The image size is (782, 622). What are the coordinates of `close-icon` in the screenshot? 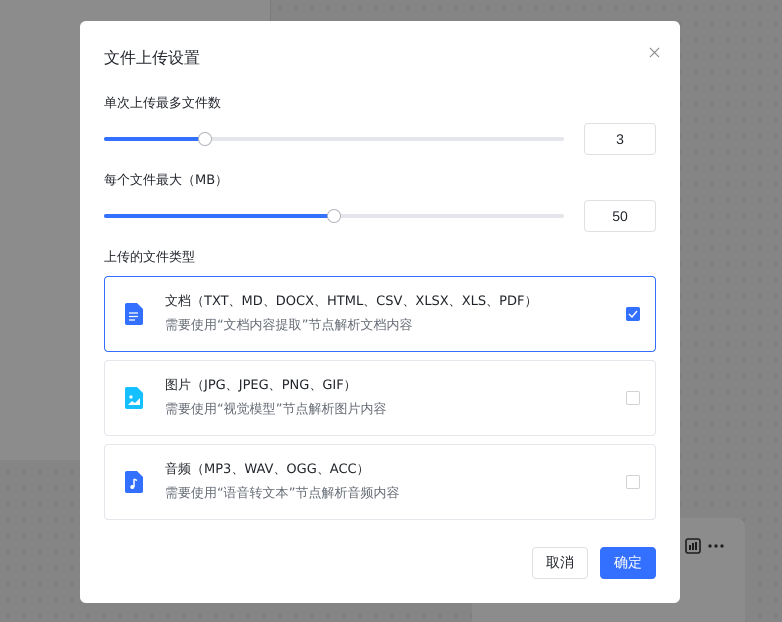 It's located at (654, 52).